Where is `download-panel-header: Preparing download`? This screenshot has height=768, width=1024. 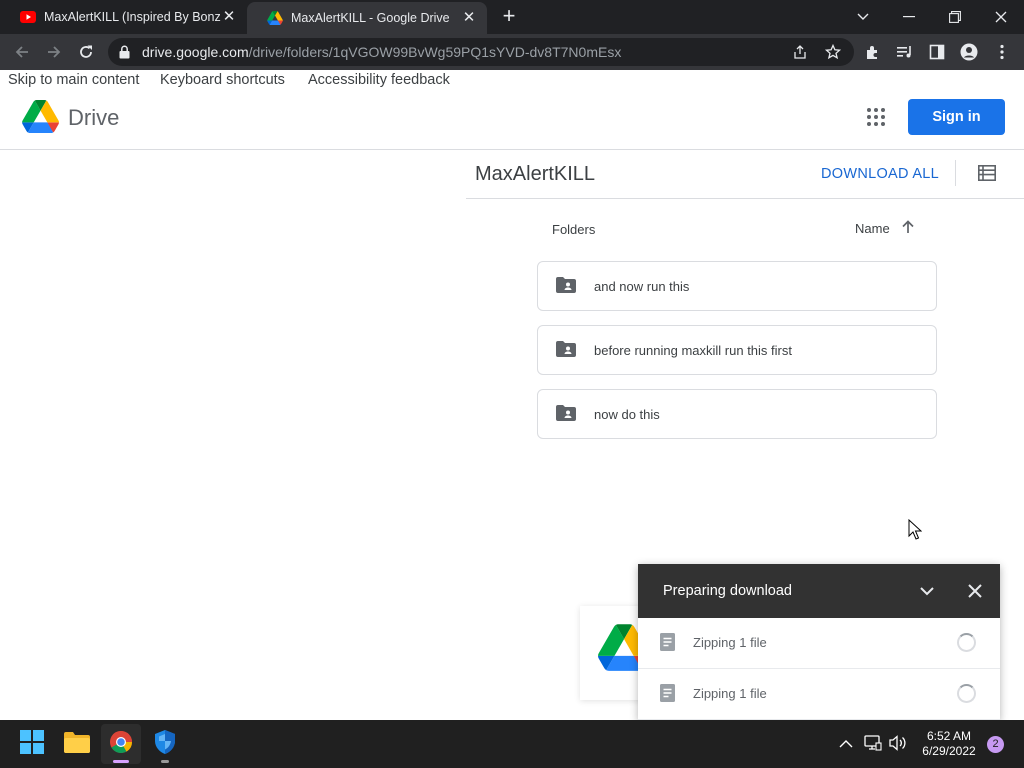
download-panel-header: Preparing download is located at coordinates (819, 591).